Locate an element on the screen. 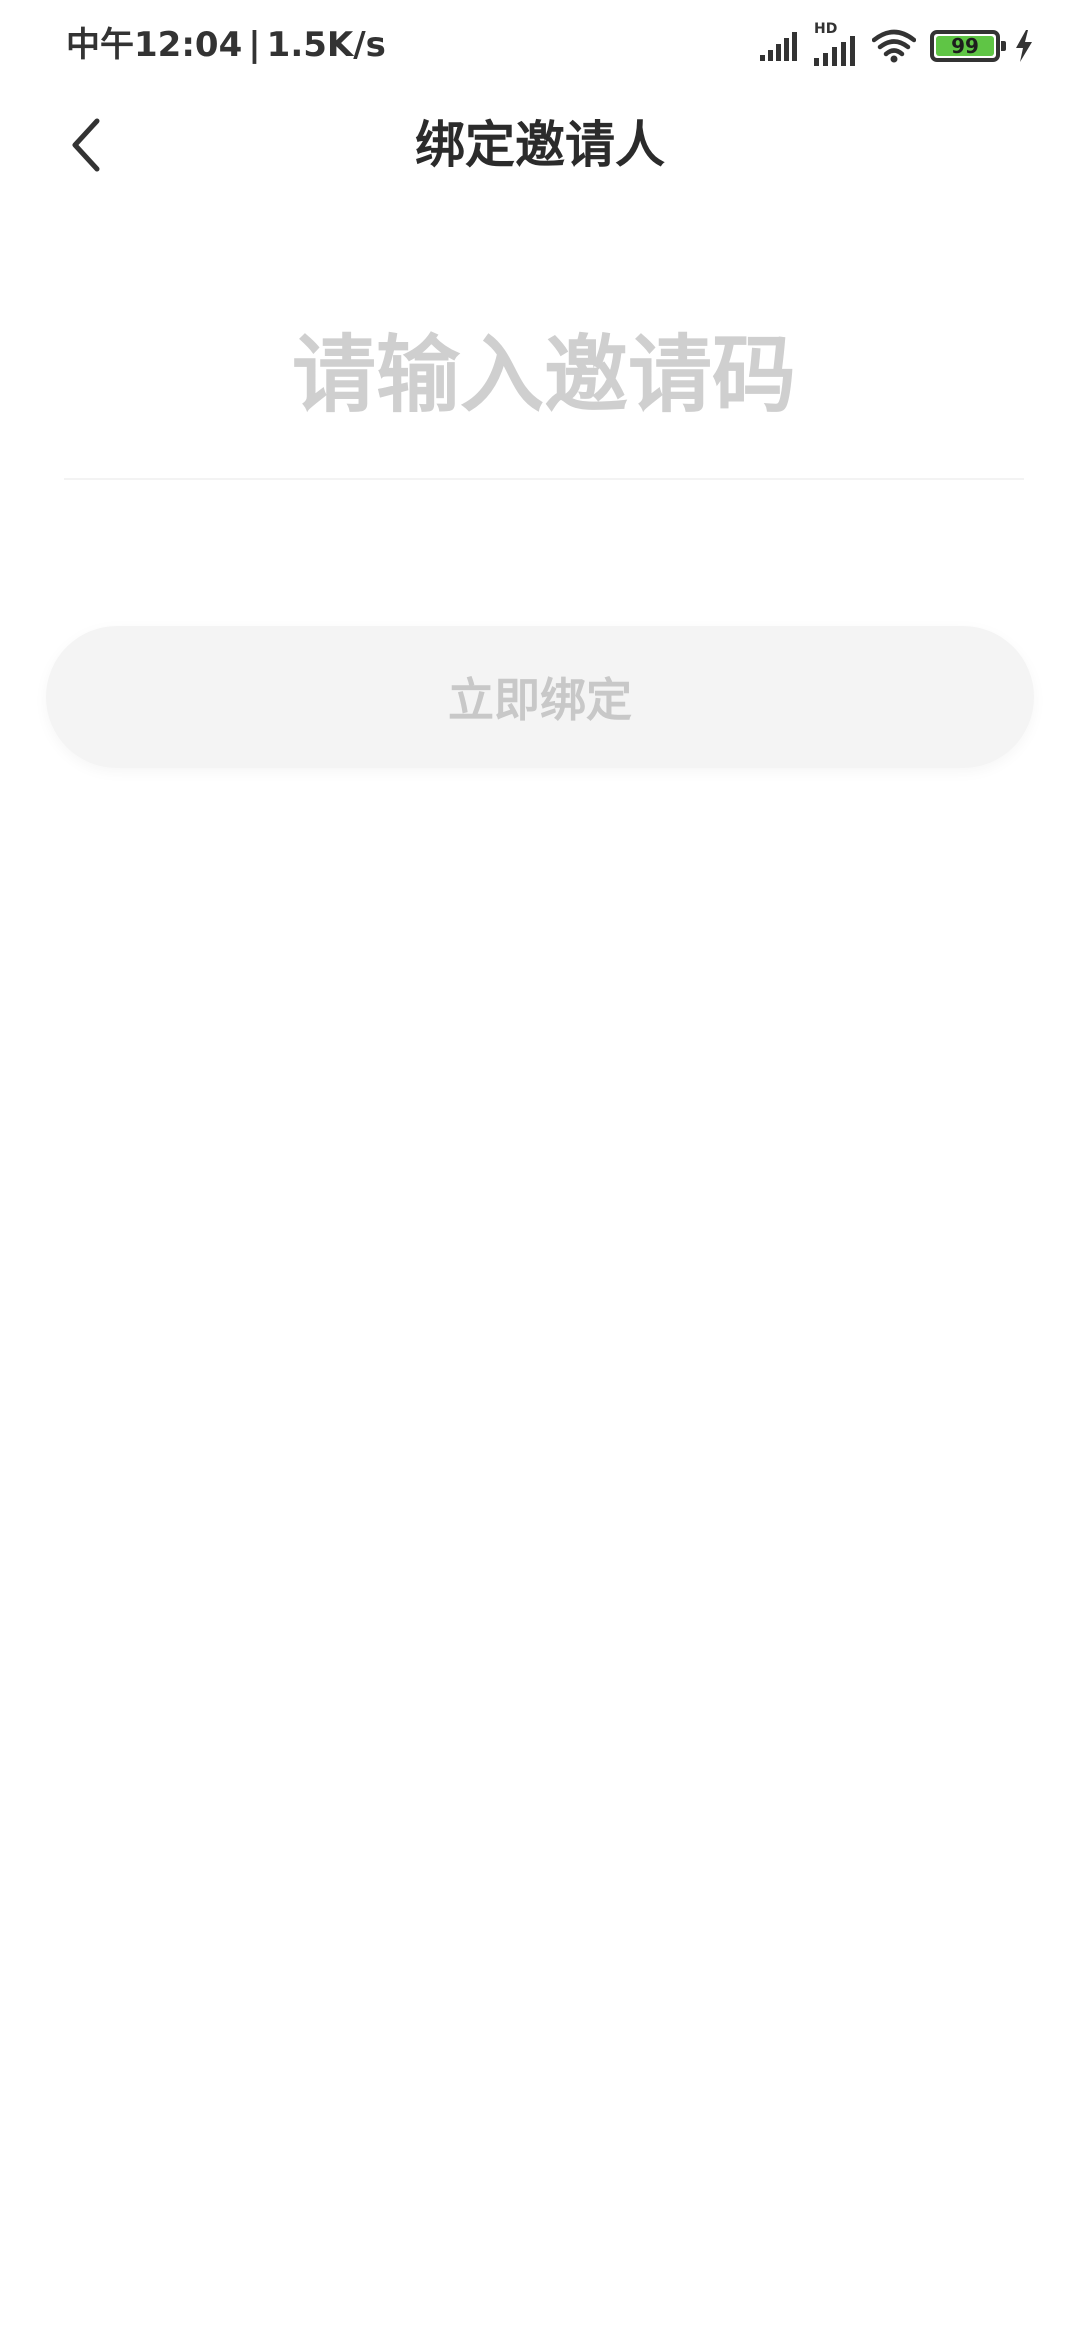  invite-code-input is located at coordinates (544, 375).